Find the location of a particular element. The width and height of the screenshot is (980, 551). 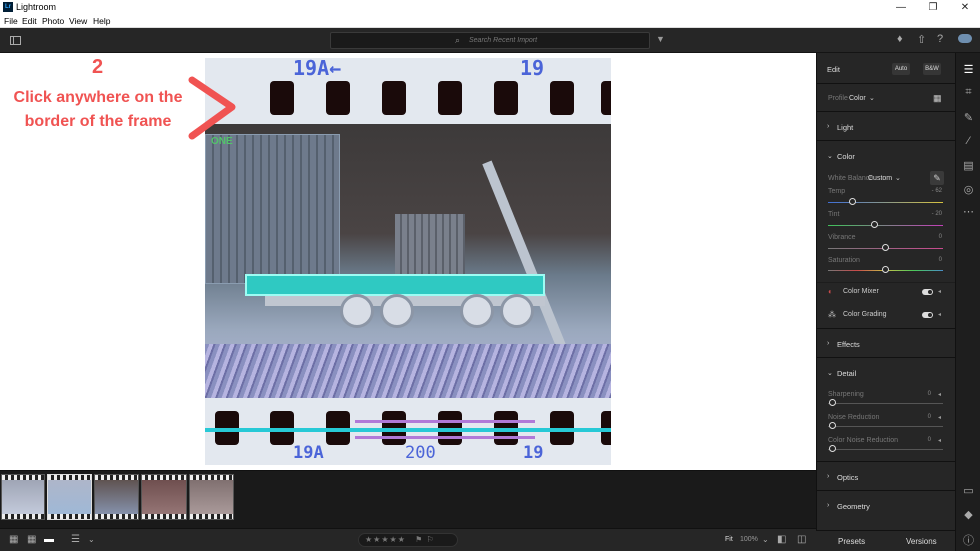

comment-icon: ▭ is located at coordinates (968, 490).